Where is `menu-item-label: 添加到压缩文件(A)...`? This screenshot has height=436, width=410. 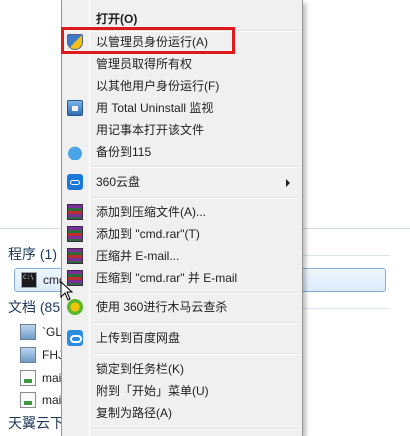 menu-item-label: 添加到压缩文件(A)... is located at coordinates (151, 212).